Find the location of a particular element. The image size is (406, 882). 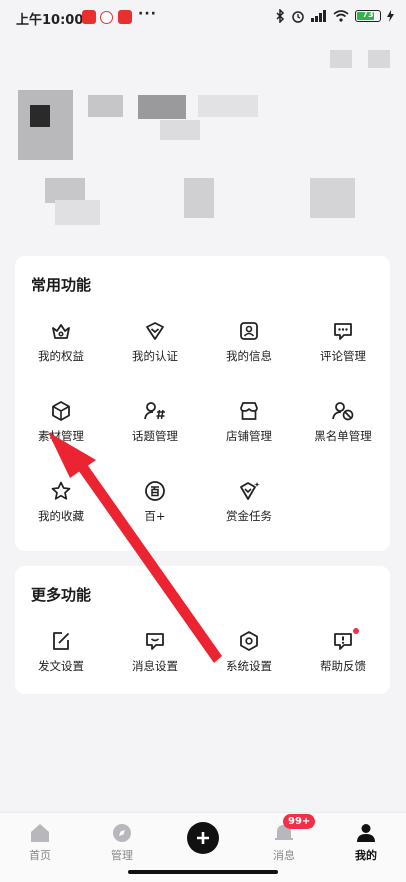

menu-item-bai-plus: 百+ is located at coordinates (155, 502).